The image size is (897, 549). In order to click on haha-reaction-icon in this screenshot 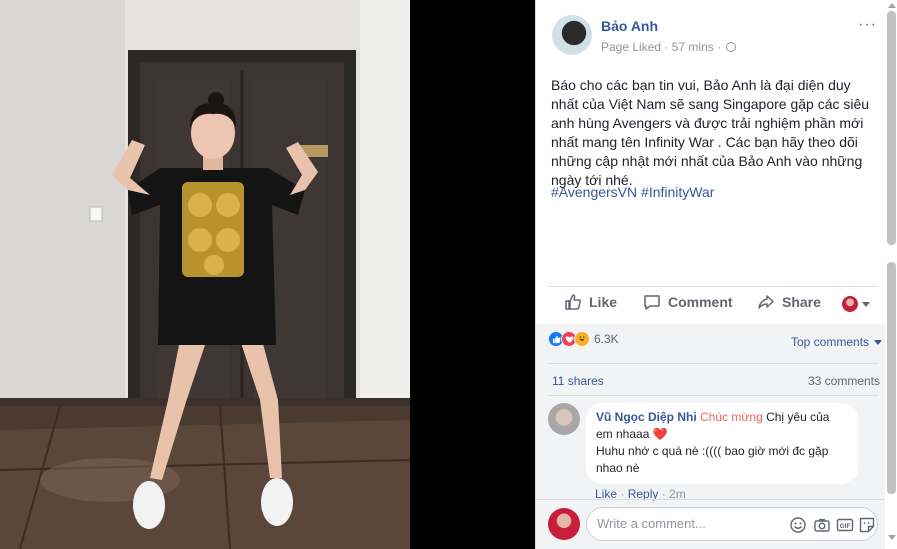, I will do `click(582, 339)`.